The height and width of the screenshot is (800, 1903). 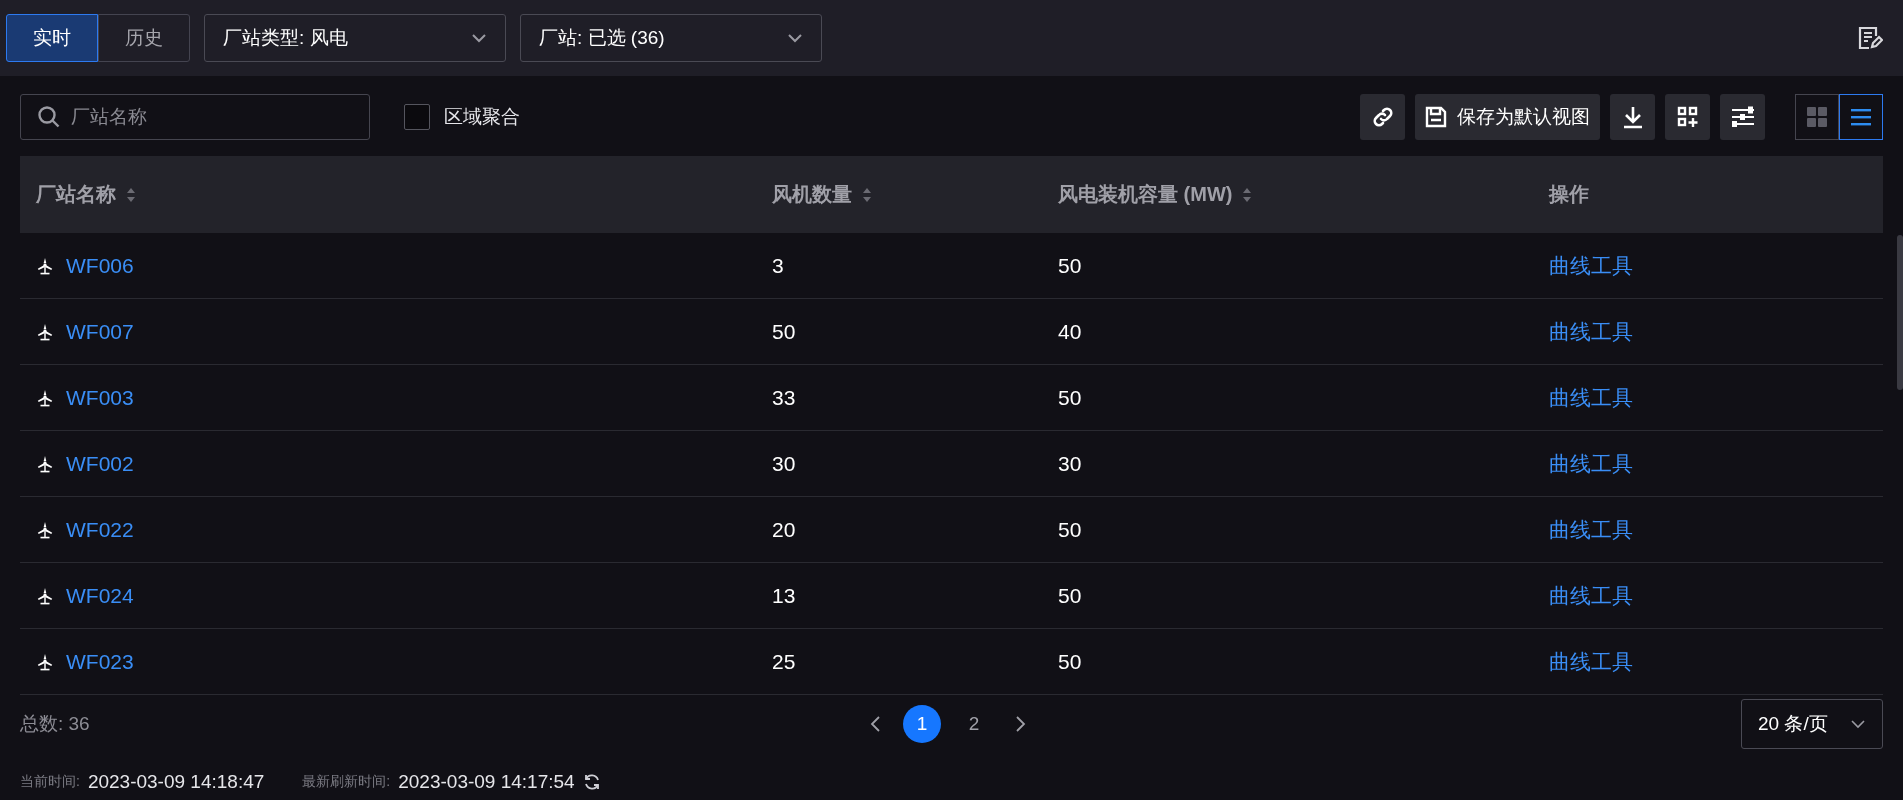 I want to click on sliders-icon, so click(x=1742, y=117).